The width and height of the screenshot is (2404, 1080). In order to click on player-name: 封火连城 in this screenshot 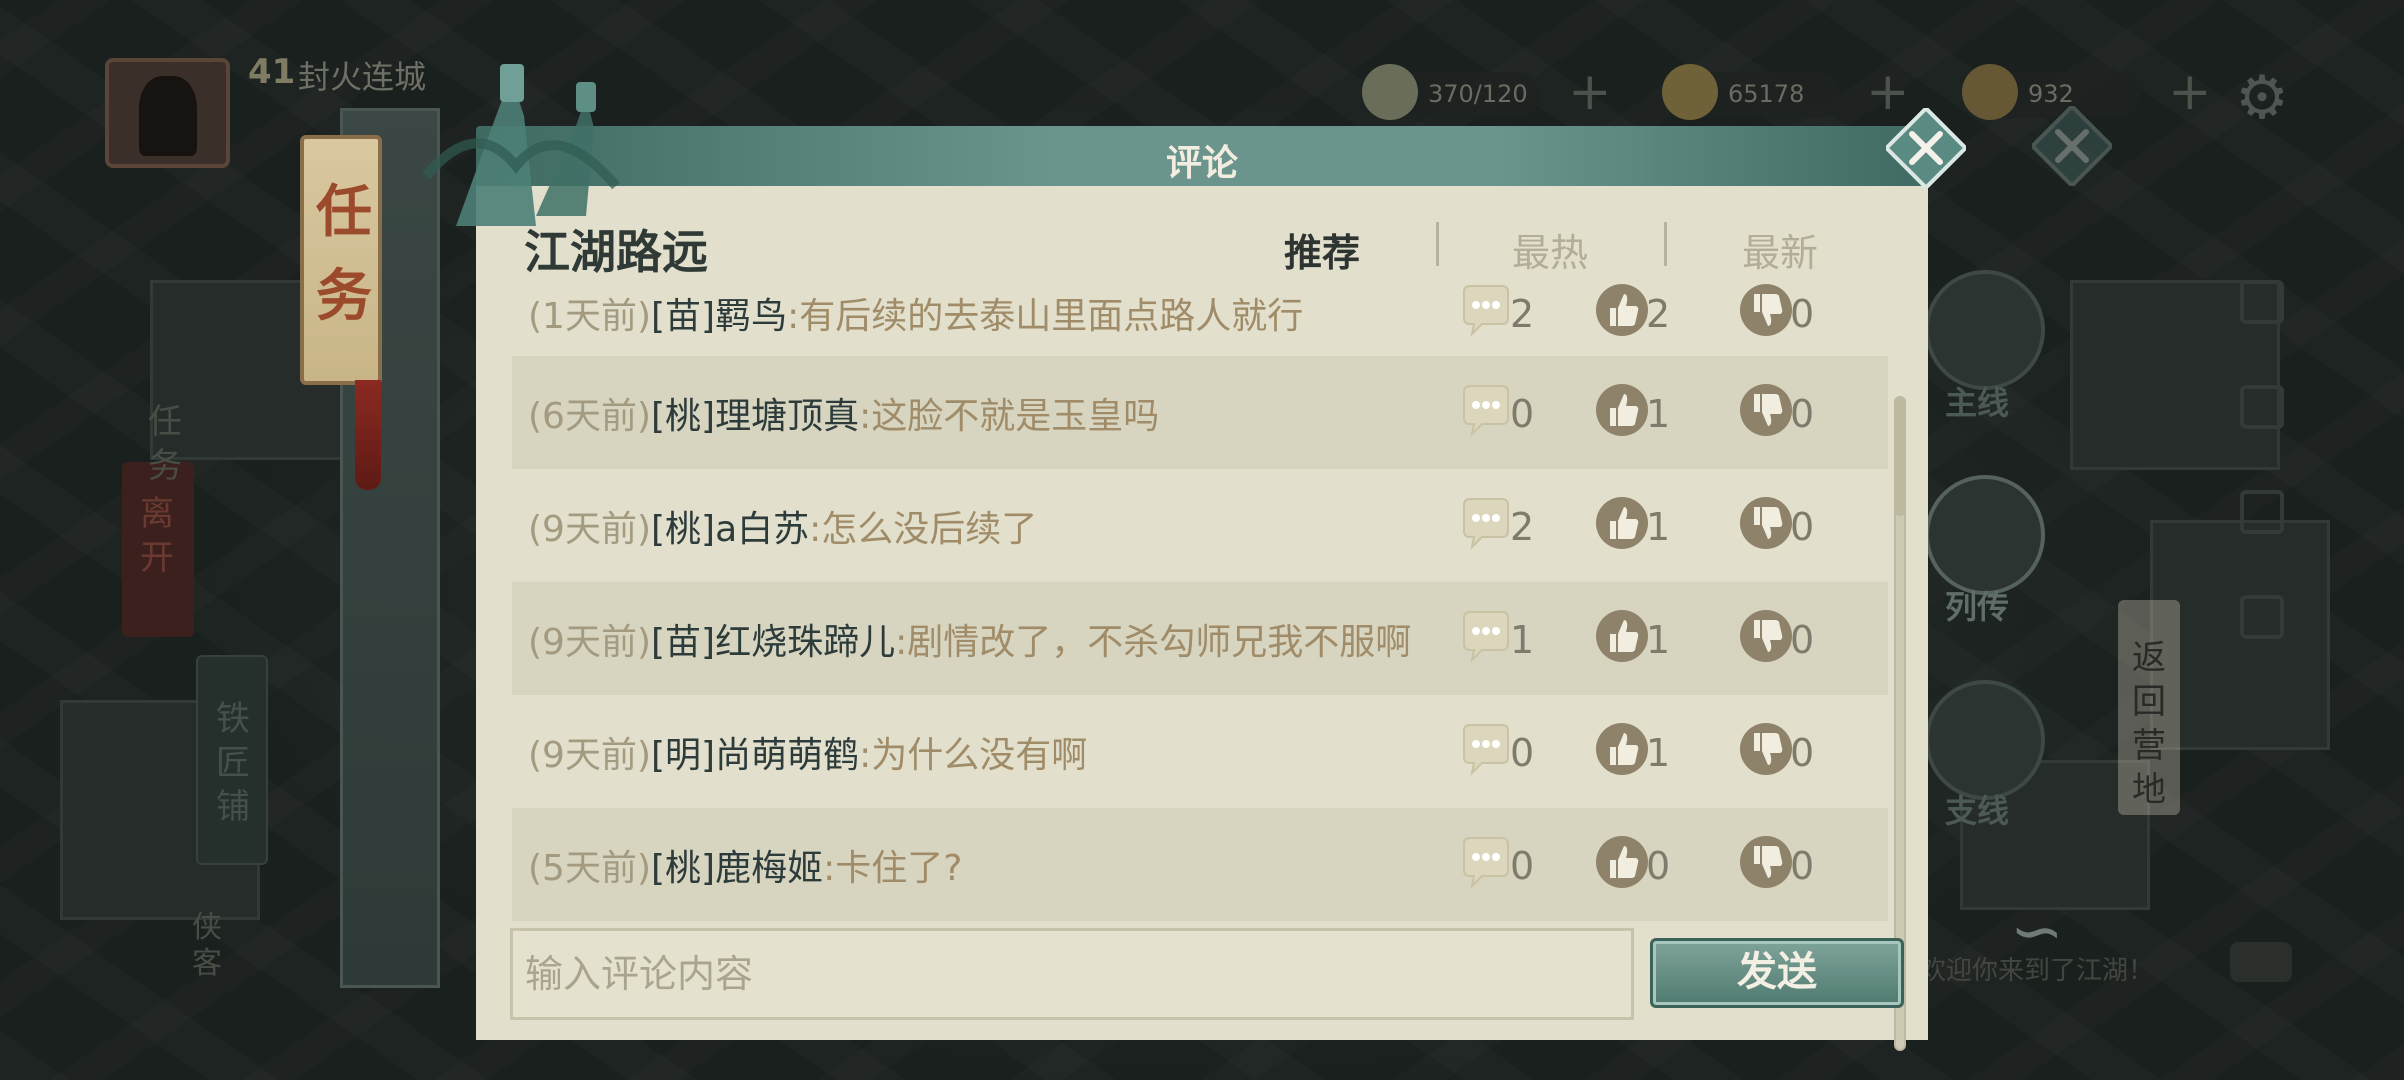, I will do `click(362, 77)`.